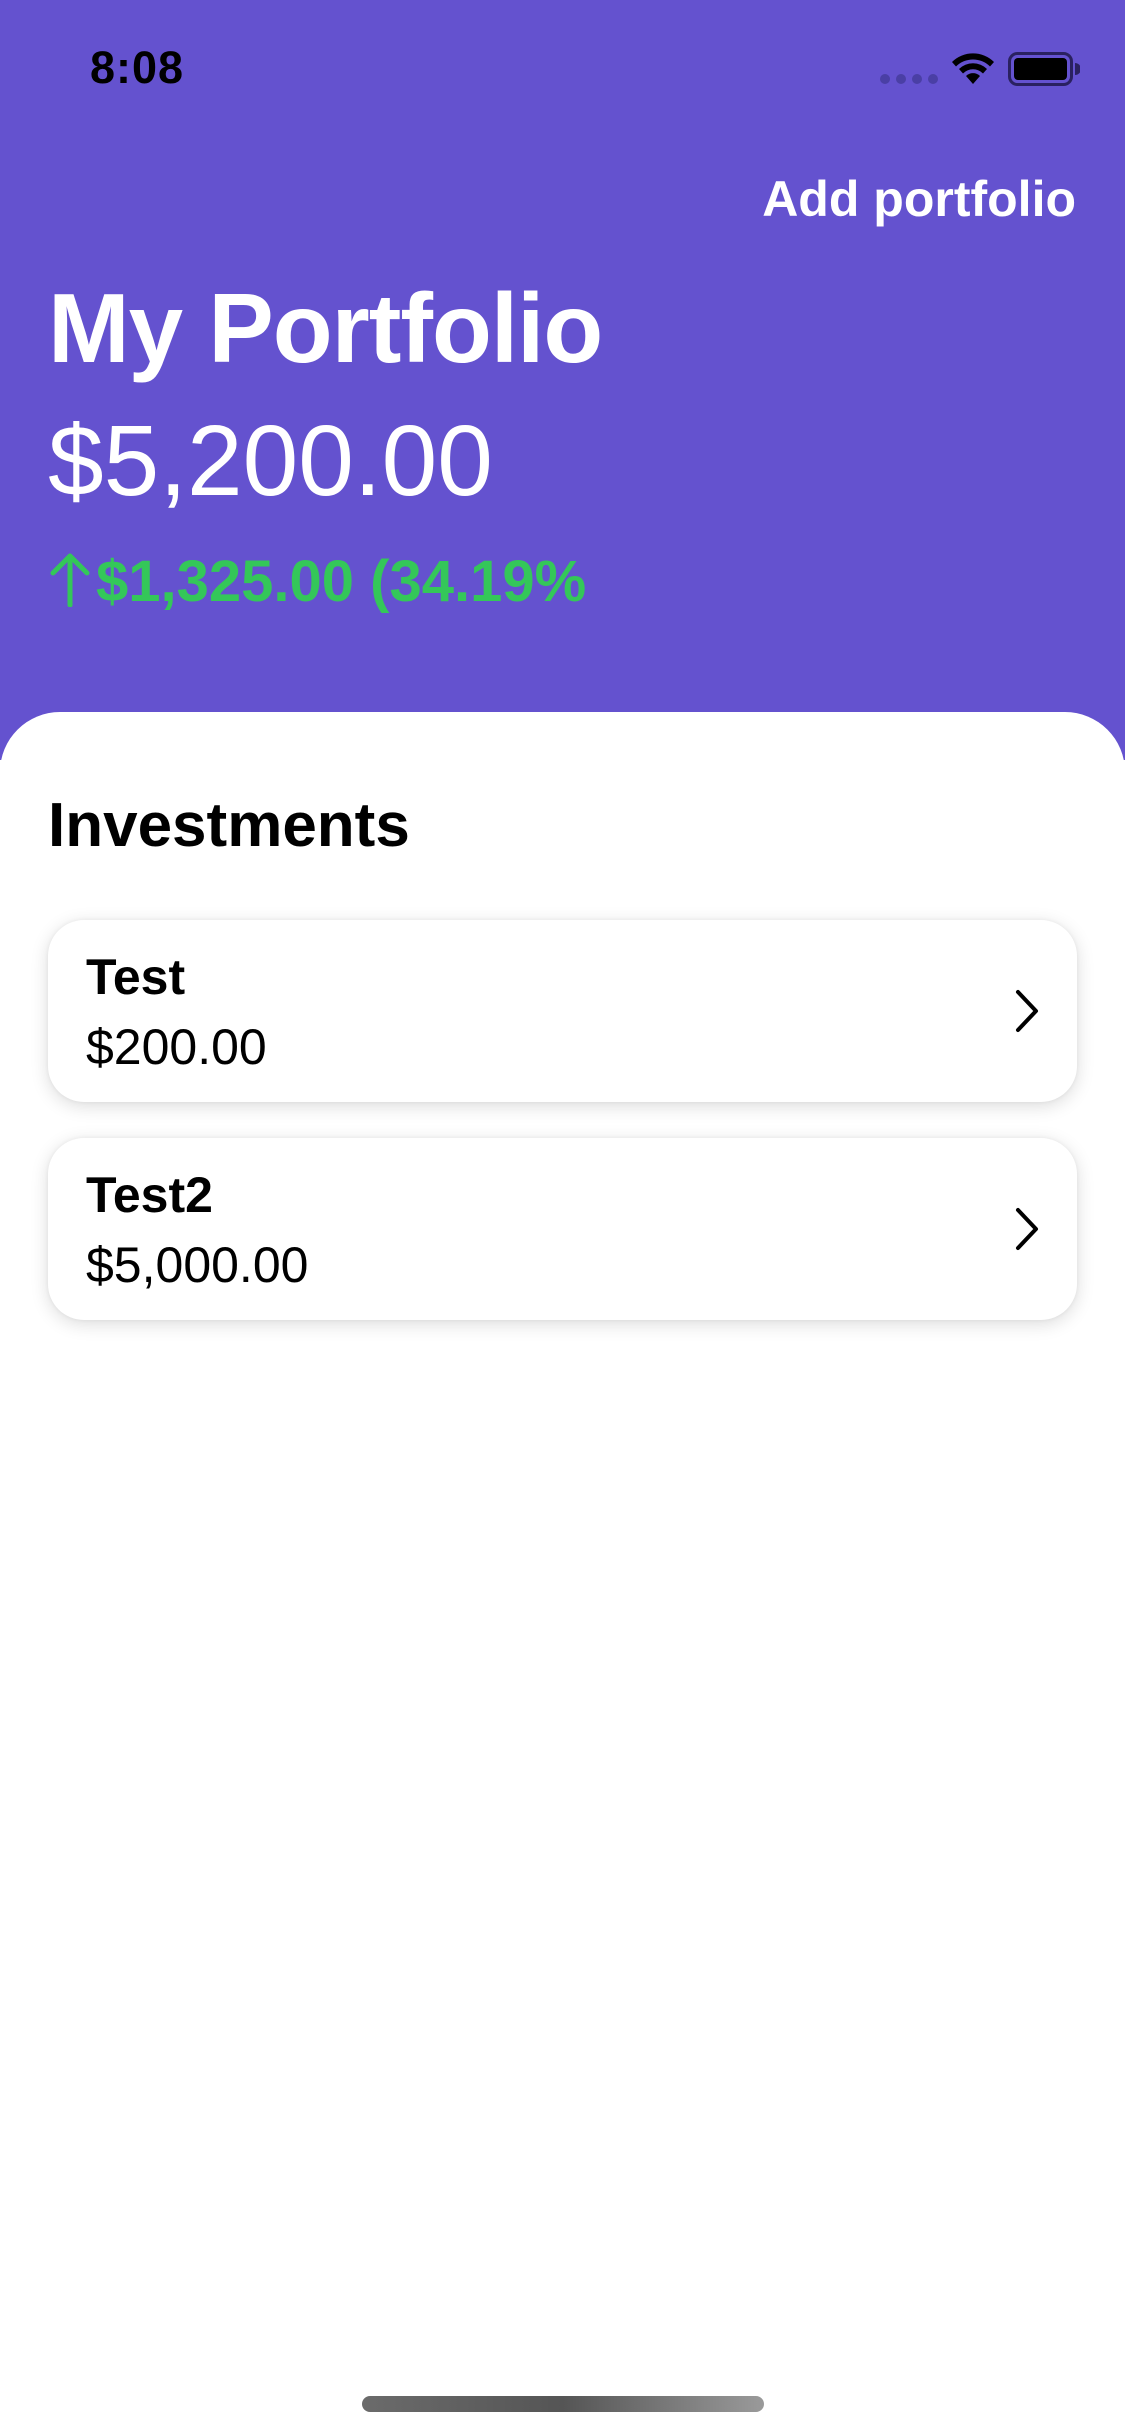 The width and height of the screenshot is (1125, 2436). I want to click on status-time: 8:08, so click(137, 67).